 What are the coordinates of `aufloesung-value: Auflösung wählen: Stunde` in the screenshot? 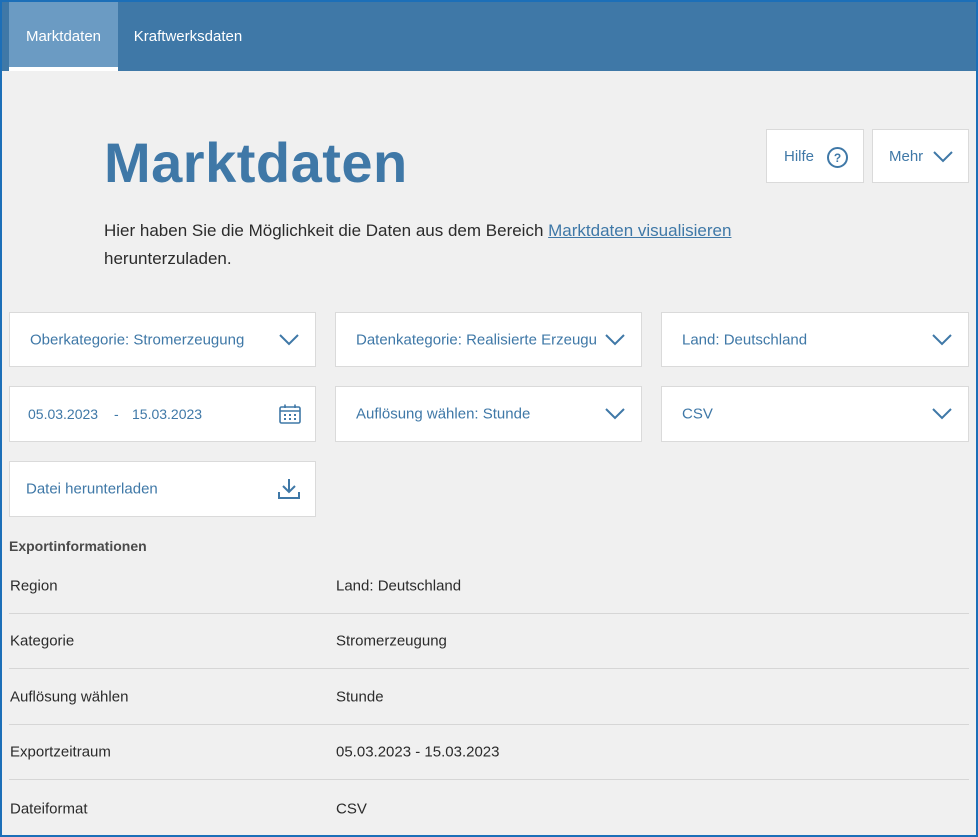 It's located at (443, 414).